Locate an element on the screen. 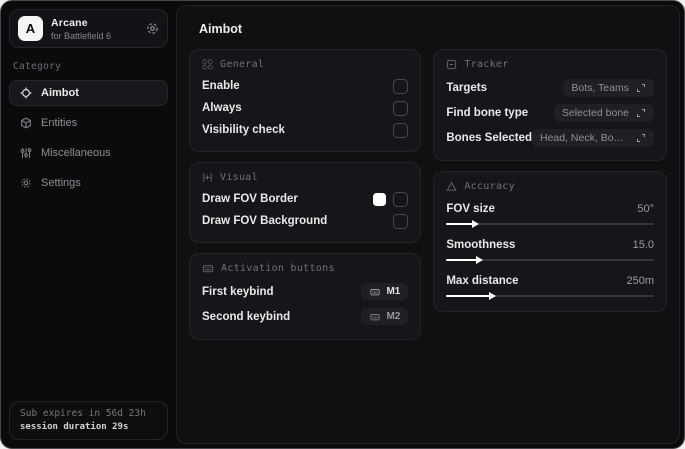  eye-icon is located at coordinates (207, 177).